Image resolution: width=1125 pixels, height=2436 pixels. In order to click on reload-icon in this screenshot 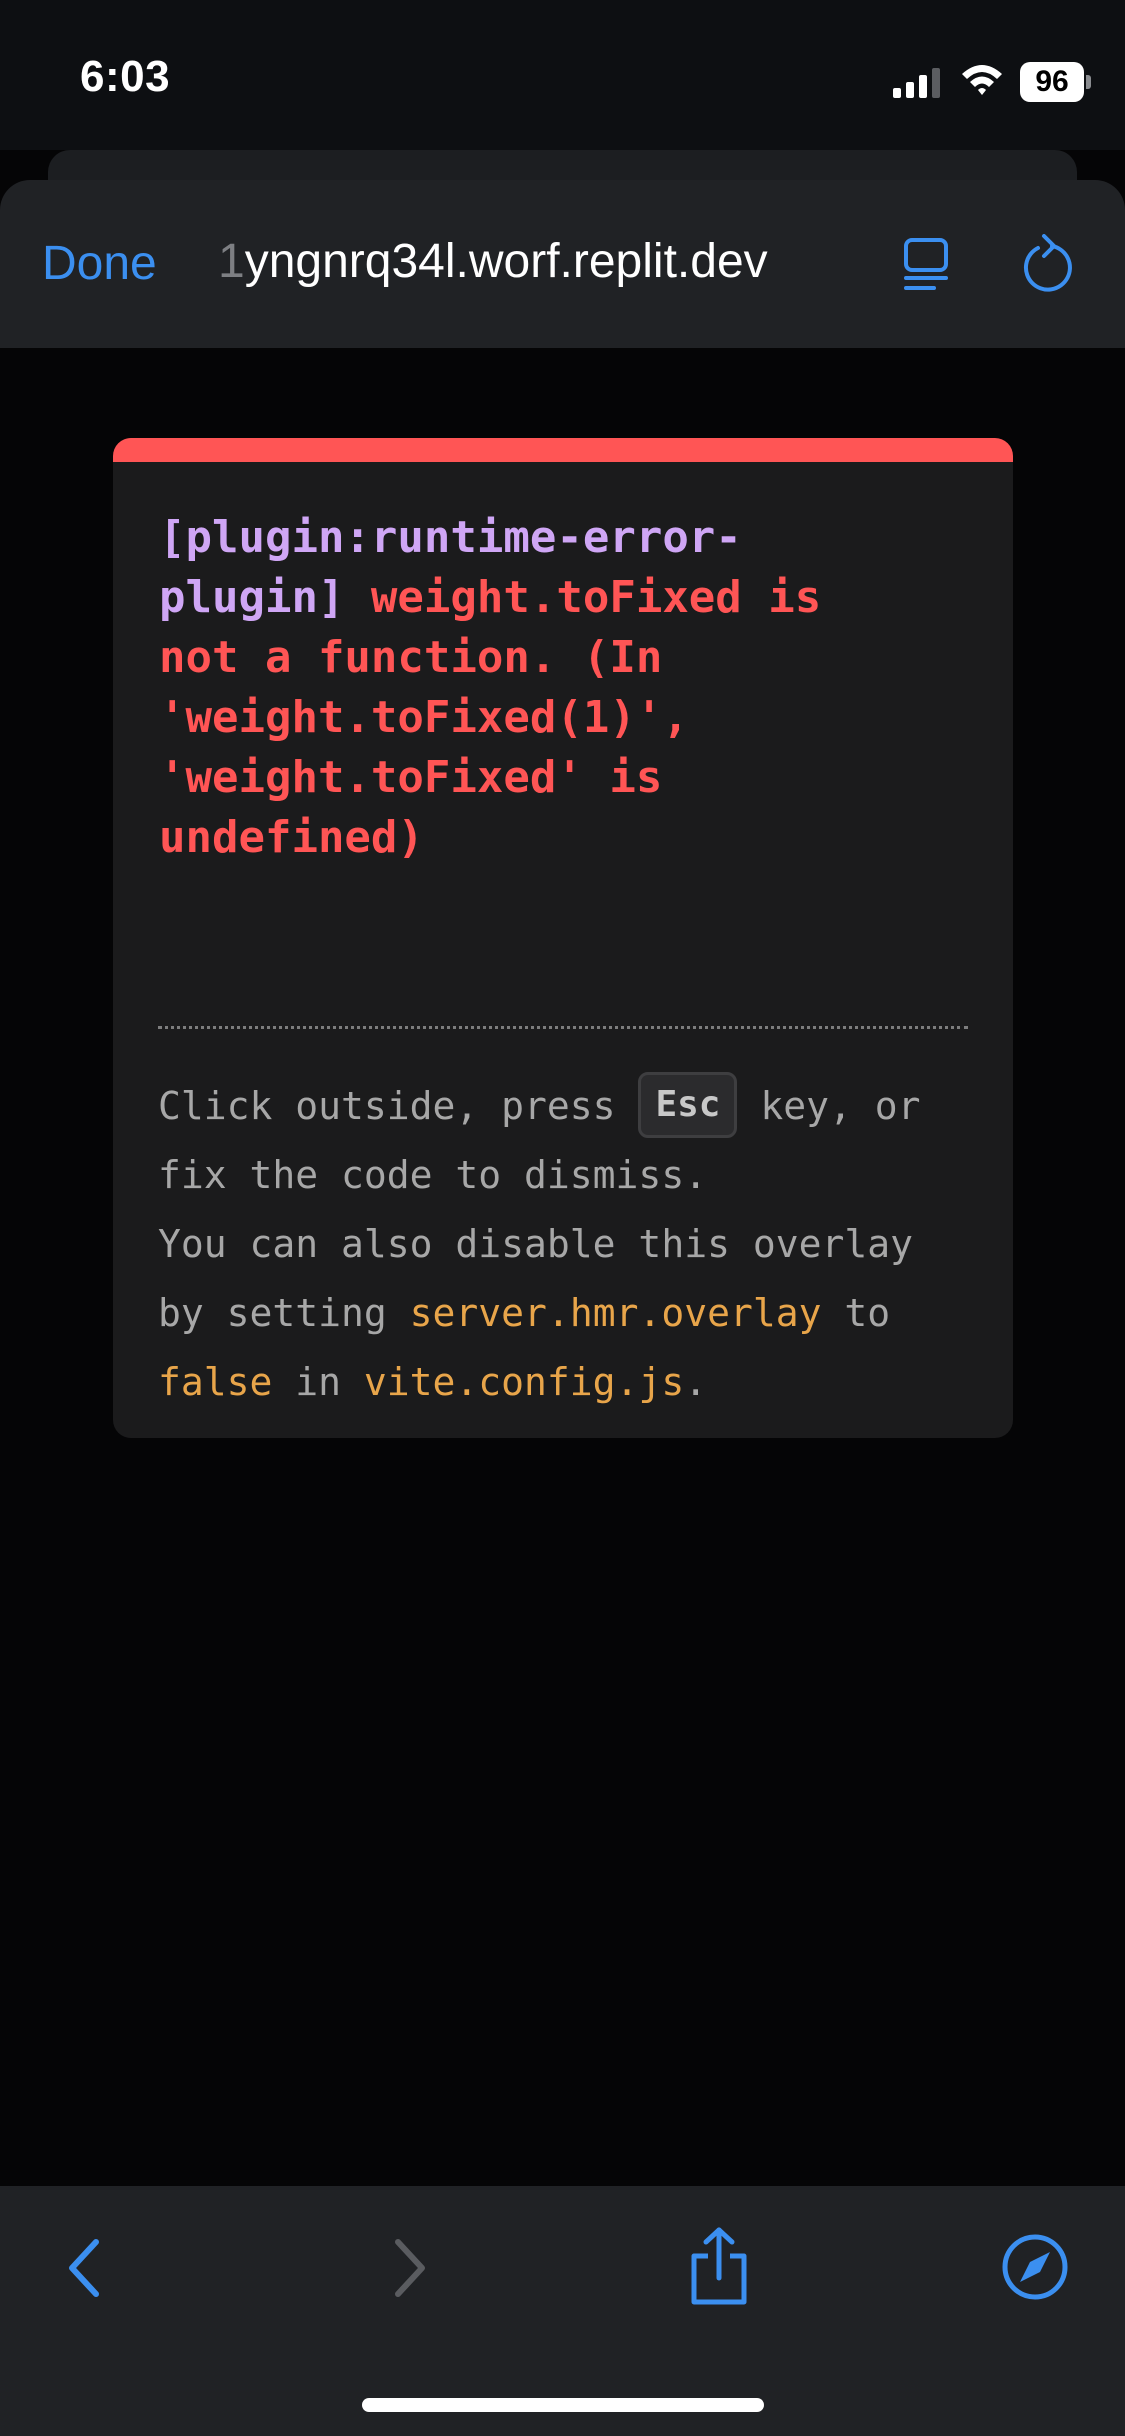, I will do `click(1046, 263)`.